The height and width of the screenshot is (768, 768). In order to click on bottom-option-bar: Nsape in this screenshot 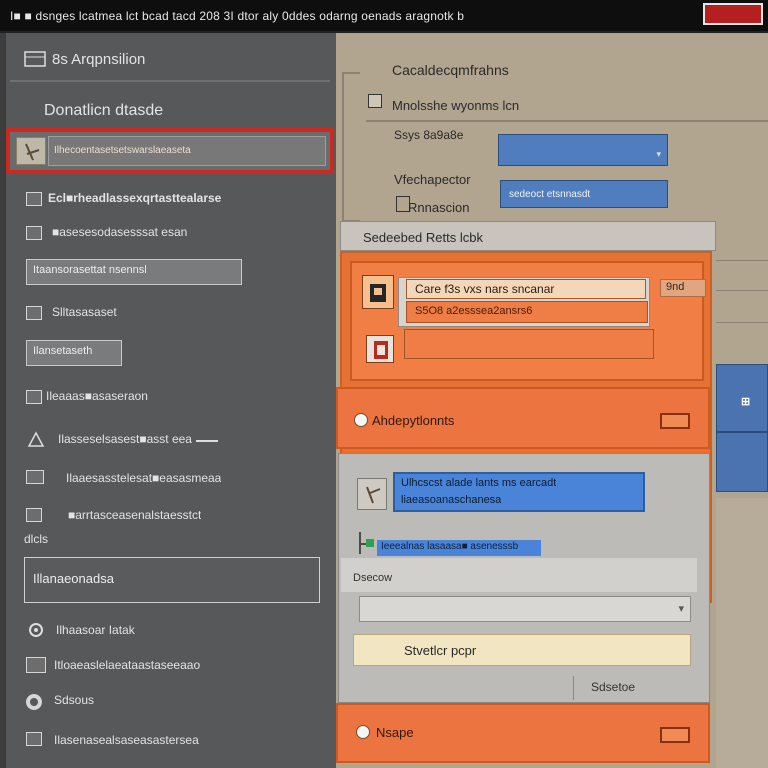, I will do `click(523, 733)`.